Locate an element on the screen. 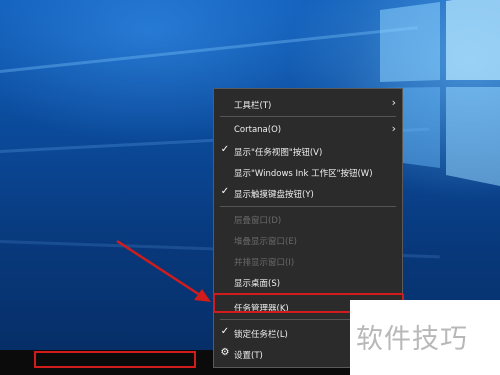 This screenshot has height=375, width=500. menu-item-side-by-side-windows: 并排显示窗口(I) is located at coordinates (308, 261).